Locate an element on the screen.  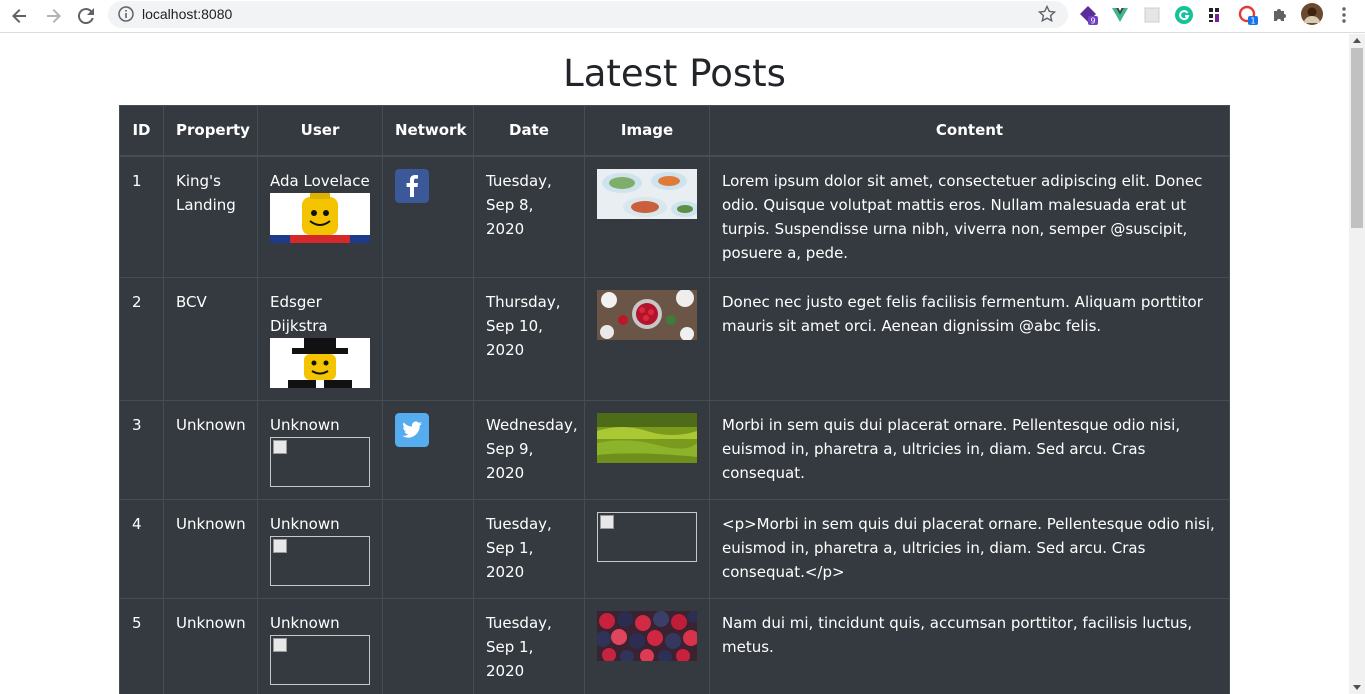
profile-avatar is located at coordinates (1312, 14).